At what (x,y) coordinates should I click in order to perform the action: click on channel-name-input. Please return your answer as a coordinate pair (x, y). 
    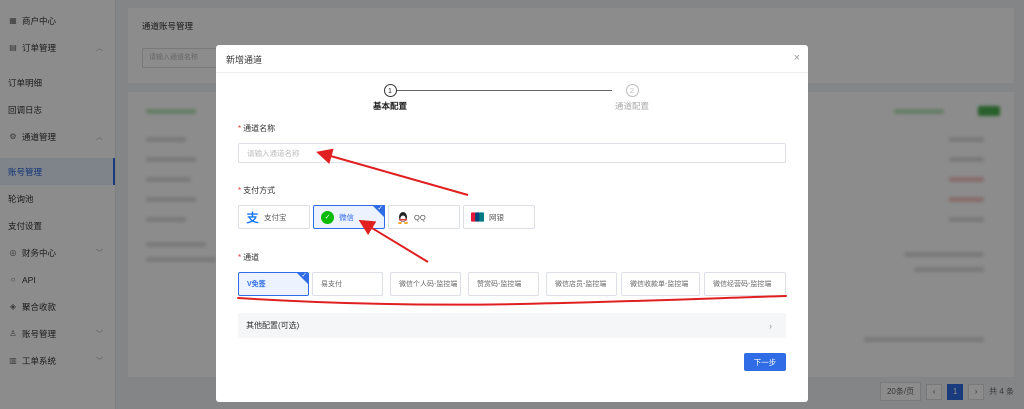
    Looking at the image, I should click on (512, 153).